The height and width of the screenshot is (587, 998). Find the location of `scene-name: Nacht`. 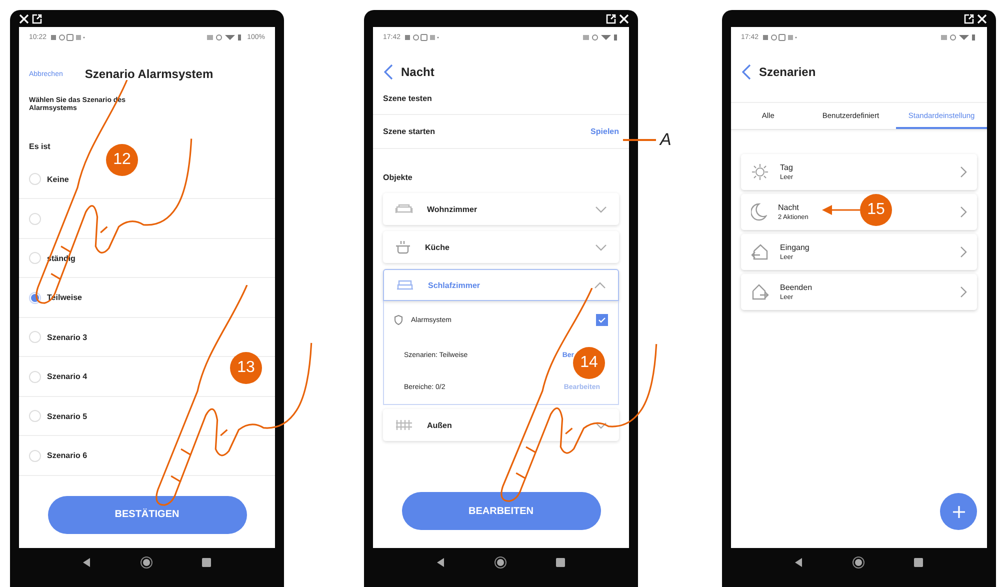

scene-name: Nacht is located at coordinates (788, 207).